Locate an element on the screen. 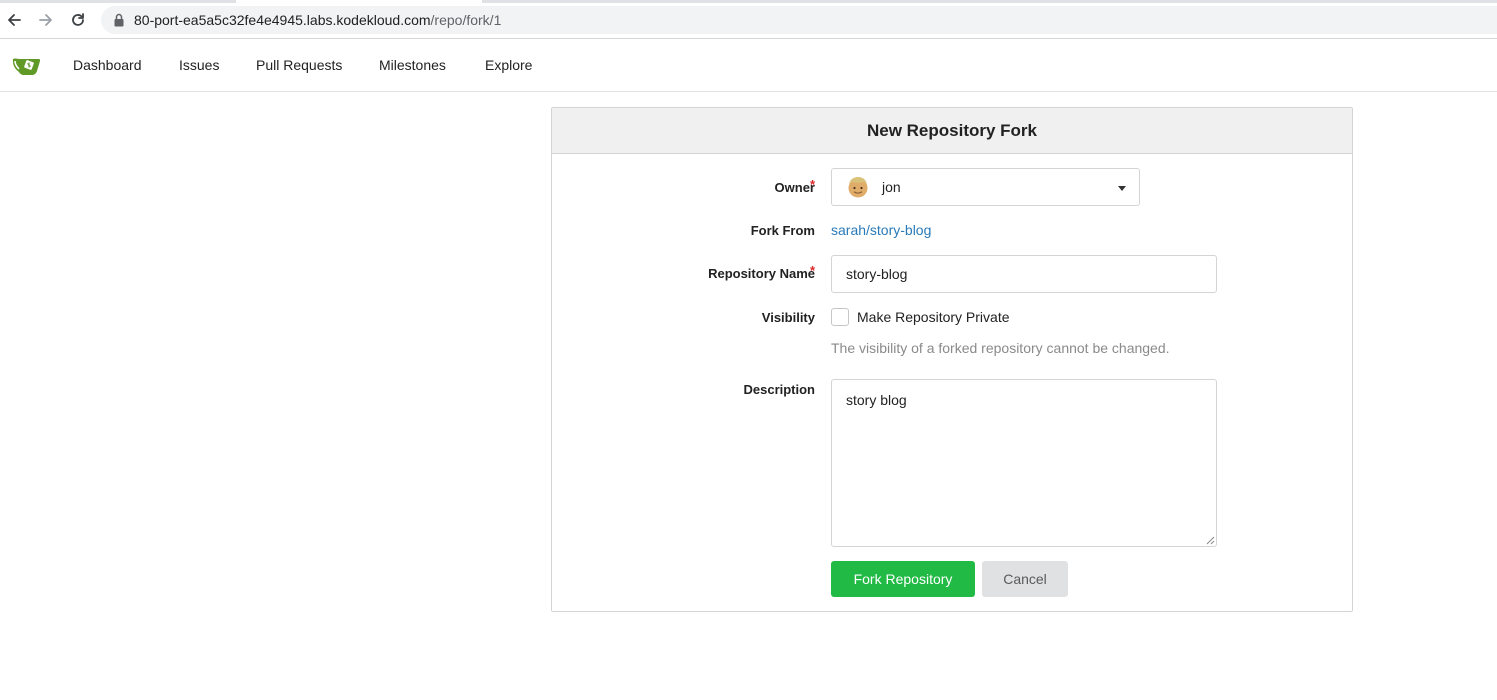 This screenshot has width=1497, height=700. nav-explore: Explore is located at coordinates (508, 65).